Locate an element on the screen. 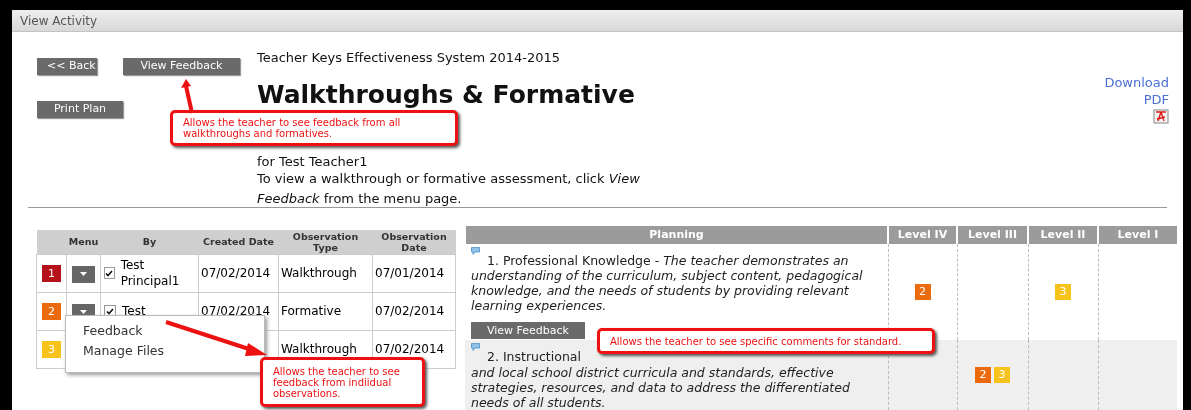  table-cell: 07/01/2014 is located at coordinates (410, 273).